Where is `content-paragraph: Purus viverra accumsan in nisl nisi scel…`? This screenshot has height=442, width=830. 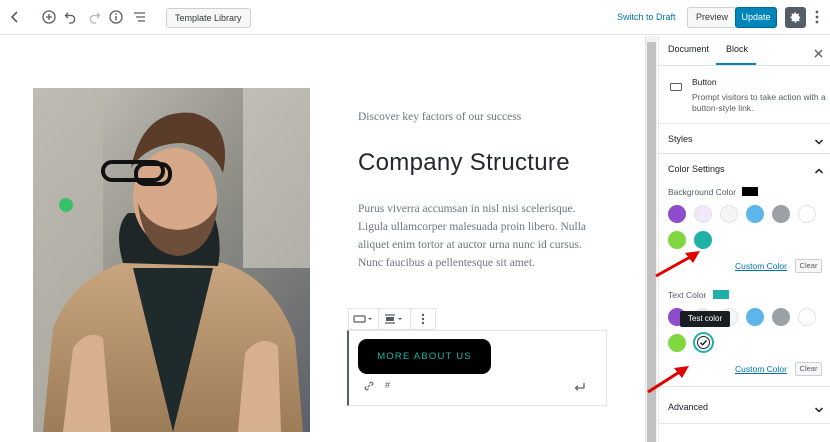 content-paragraph: Purus viverra accumsan in nisl nisi scel… is located at coordinates (478, 236).